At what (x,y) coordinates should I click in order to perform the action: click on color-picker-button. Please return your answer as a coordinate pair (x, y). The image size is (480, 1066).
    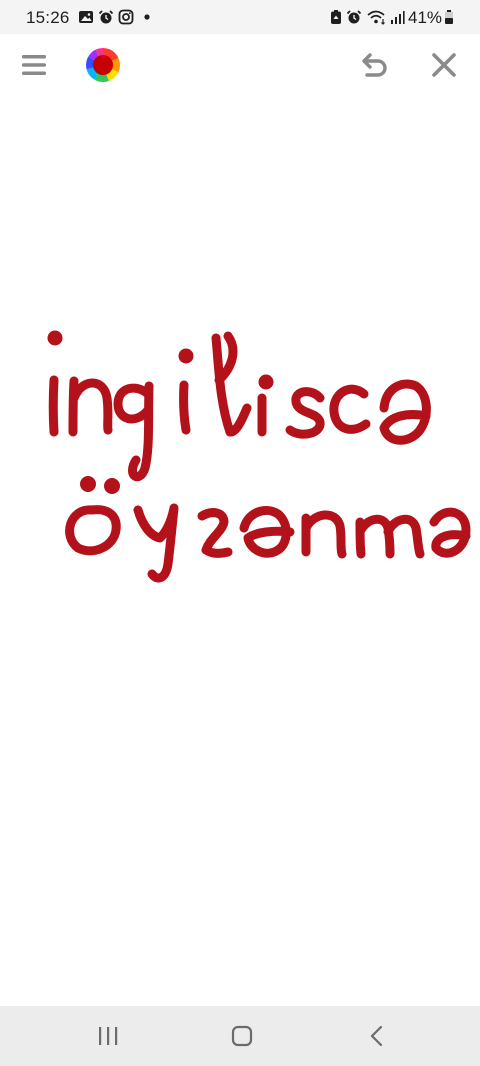
    Looking at the image, I should click on (103, 65).